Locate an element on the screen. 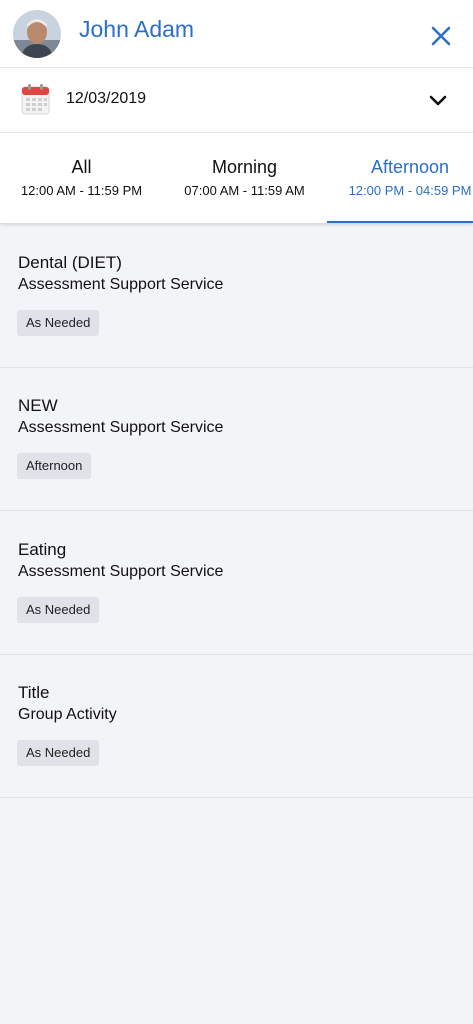 Image resolution: width=473 pixels, height=1024 pixels. tab-time-range: 07:00 AM - 11:59 AM is located at coordinates (244, 190).